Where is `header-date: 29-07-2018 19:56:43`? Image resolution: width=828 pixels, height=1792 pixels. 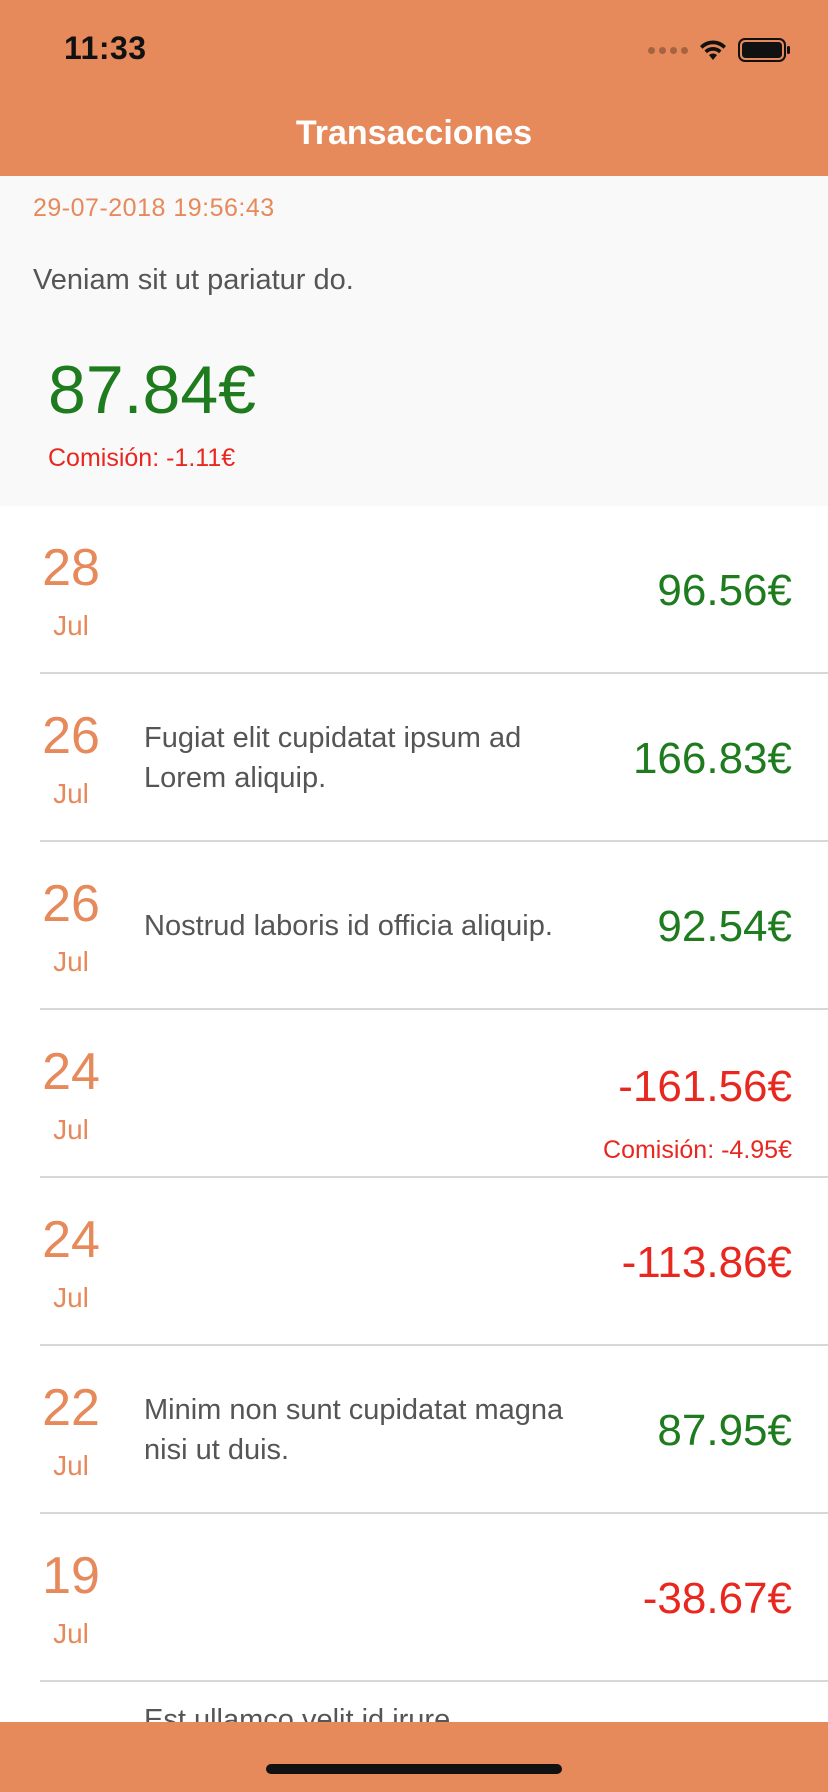 header-date: 29-07-2018 19:56:43 is located at coordinates (154, 208).